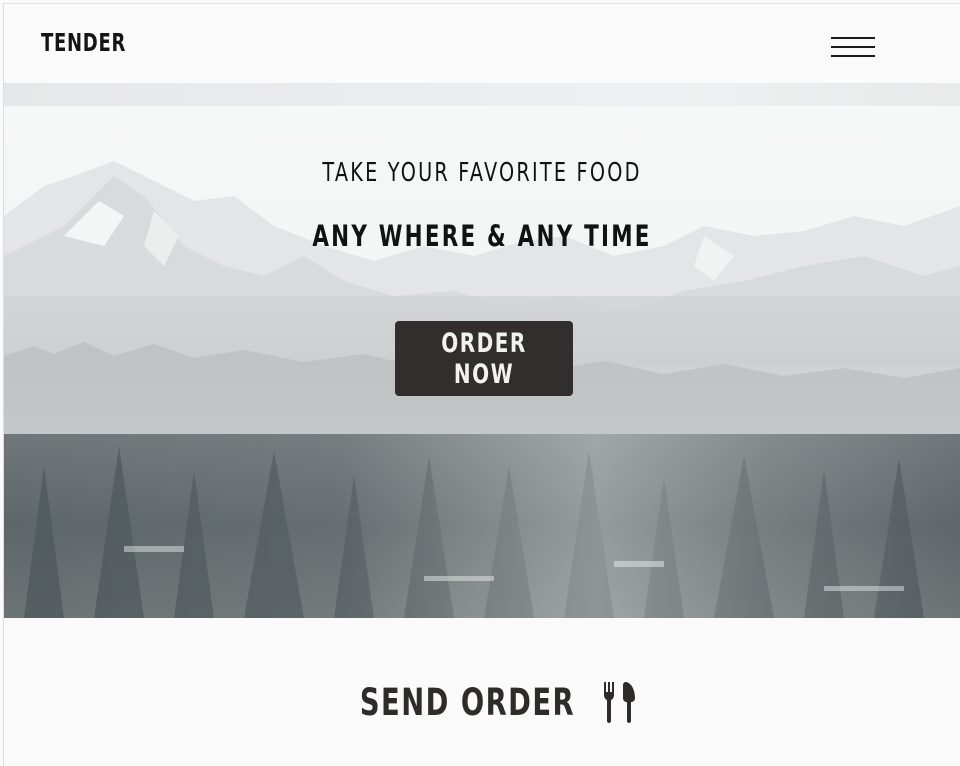 This screenshot has height=766, width=960. Describe the element at coordinates (853, 38) in the screenshot. I see `menu-bar-top` at that location.